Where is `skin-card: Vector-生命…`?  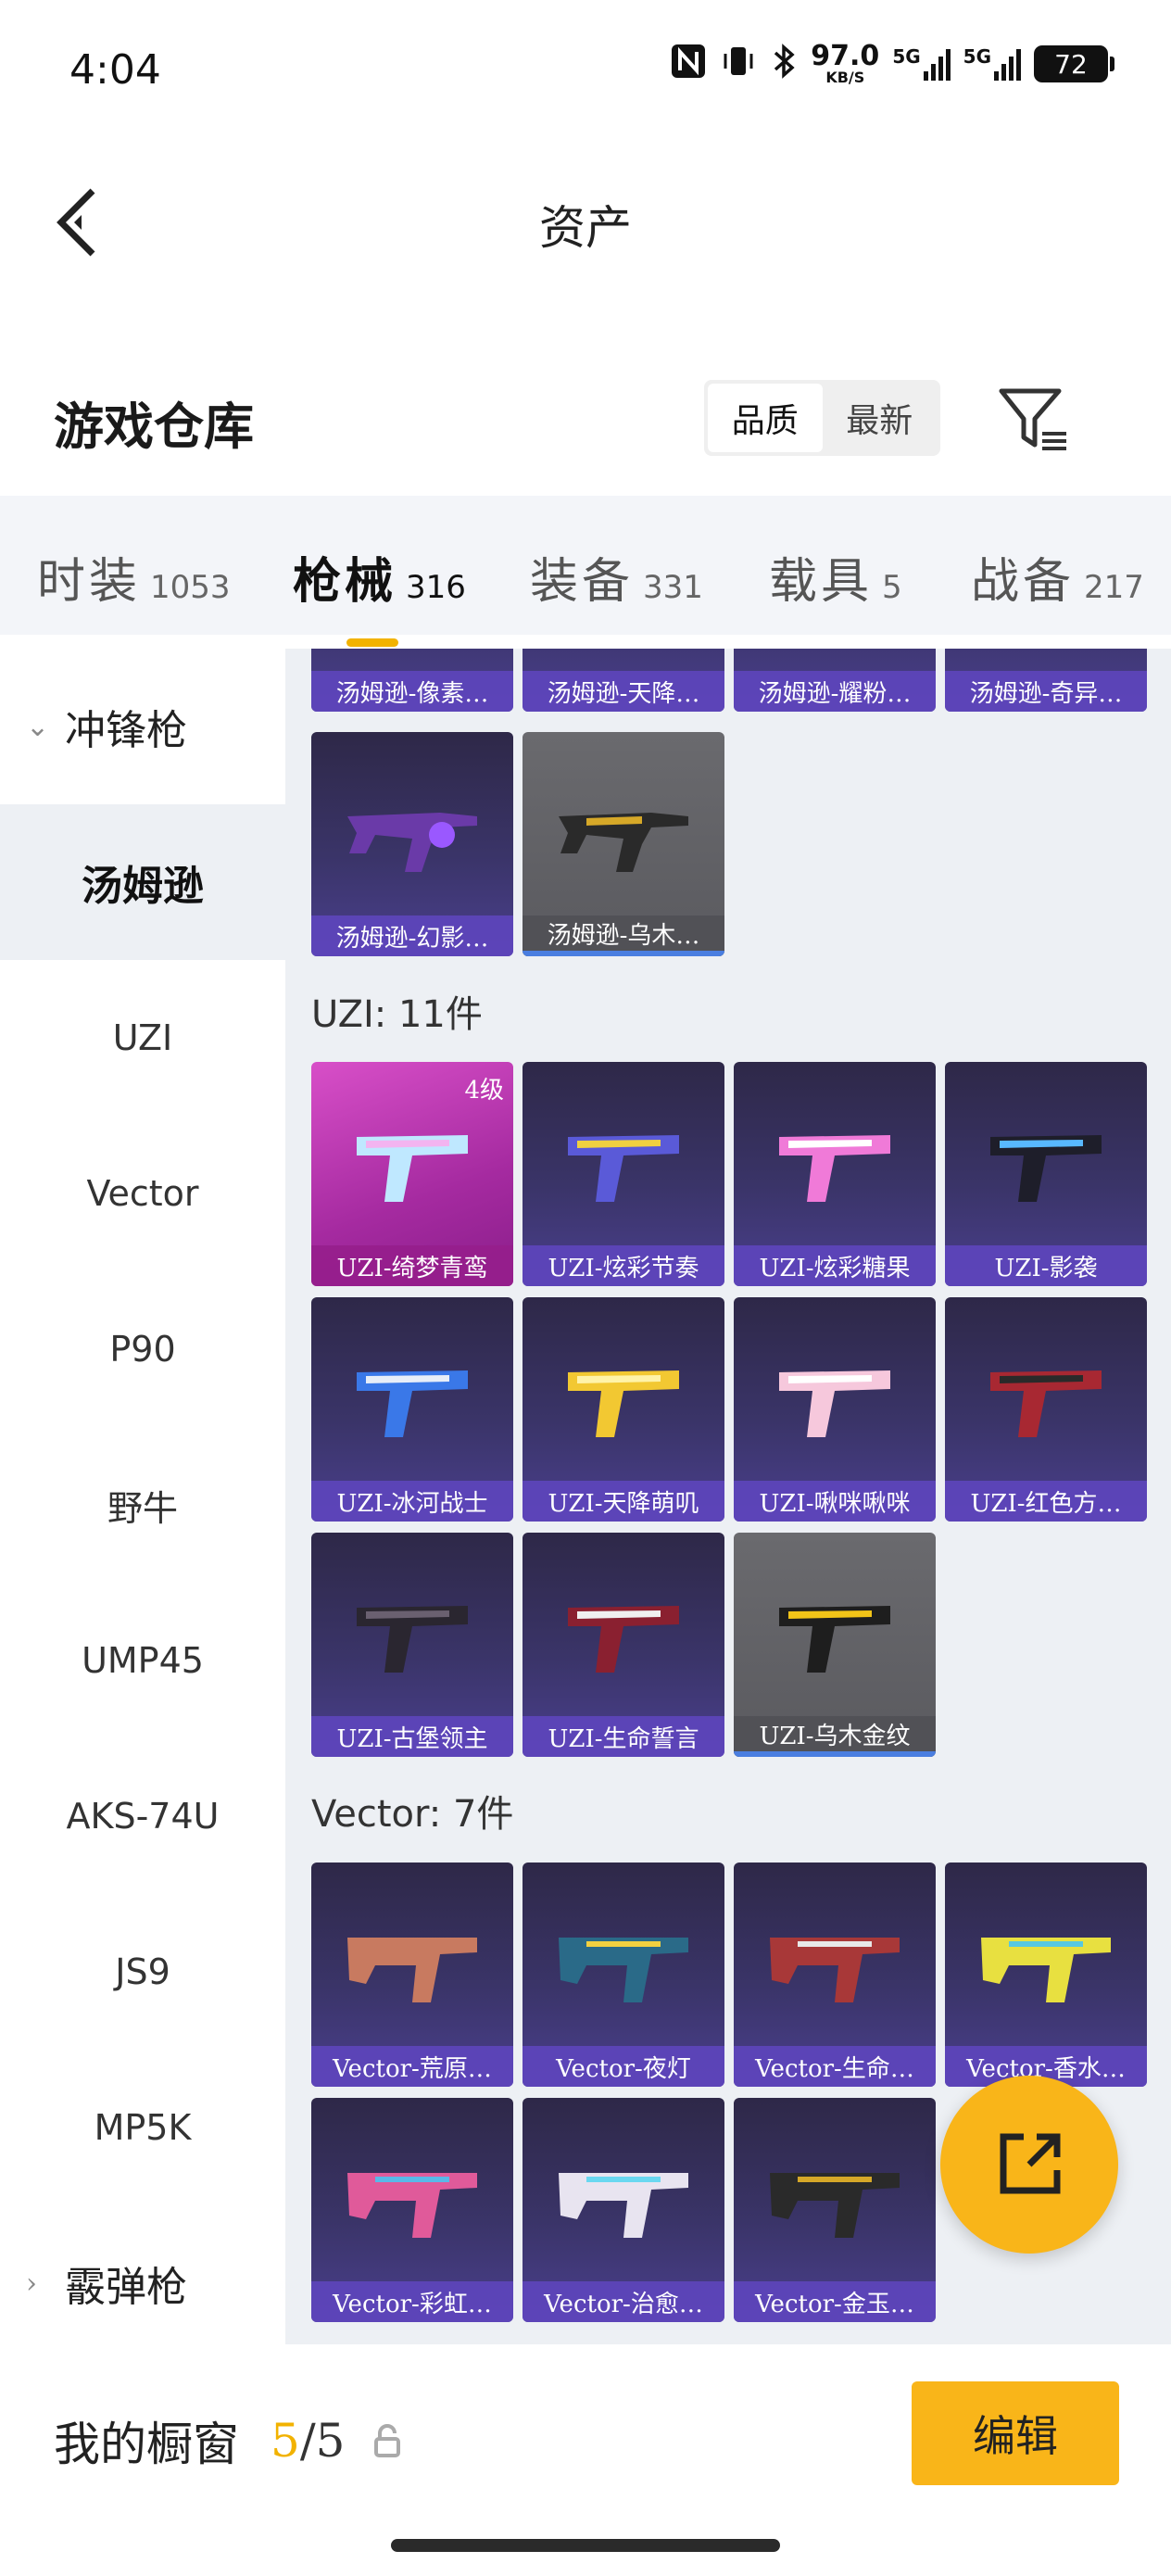 skin-card: Vector-生命… is located at coordinates (835, 1975).